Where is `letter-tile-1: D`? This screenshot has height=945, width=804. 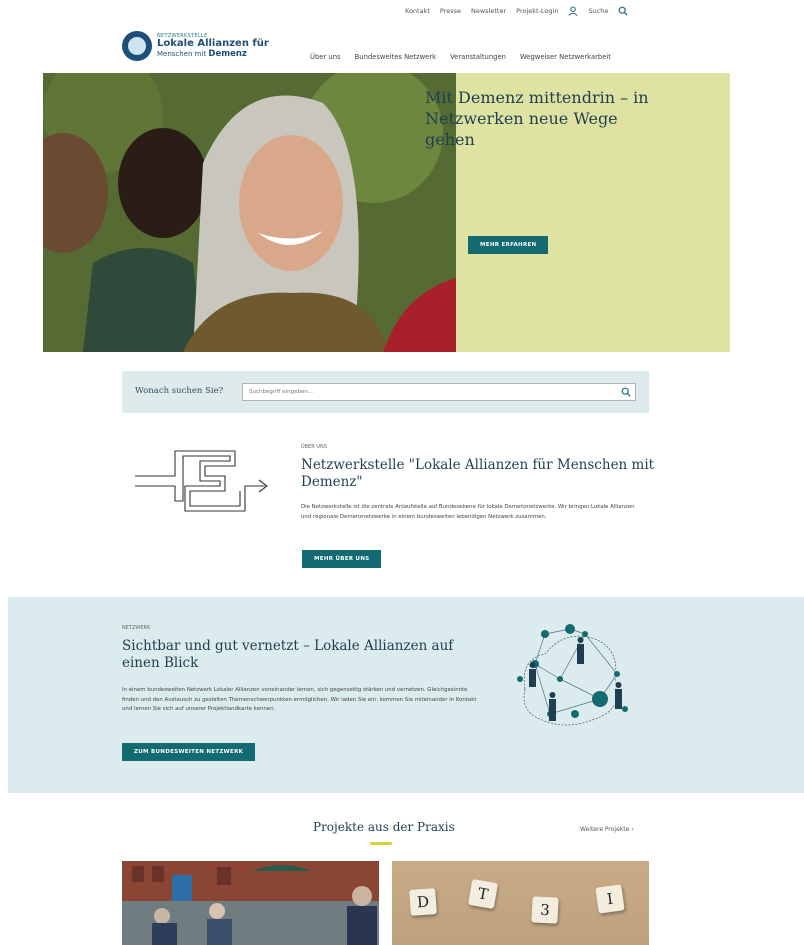 letter-tile-1: D is located at coordinates (423, 902).